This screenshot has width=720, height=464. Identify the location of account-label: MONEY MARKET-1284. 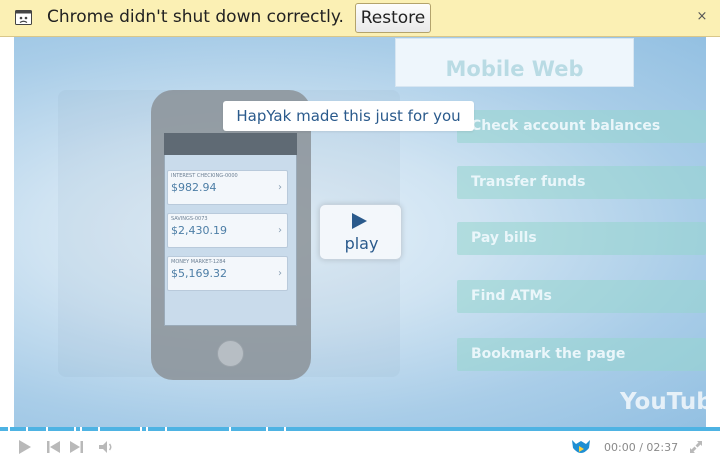
(198, 262).